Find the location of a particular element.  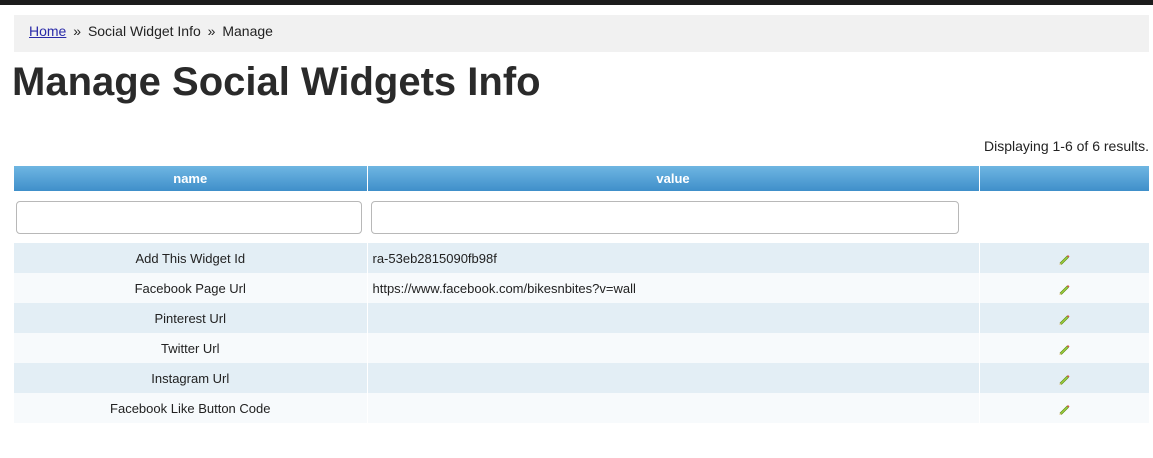

table-row: Pinterest Url is located at coordinates (581, 318).